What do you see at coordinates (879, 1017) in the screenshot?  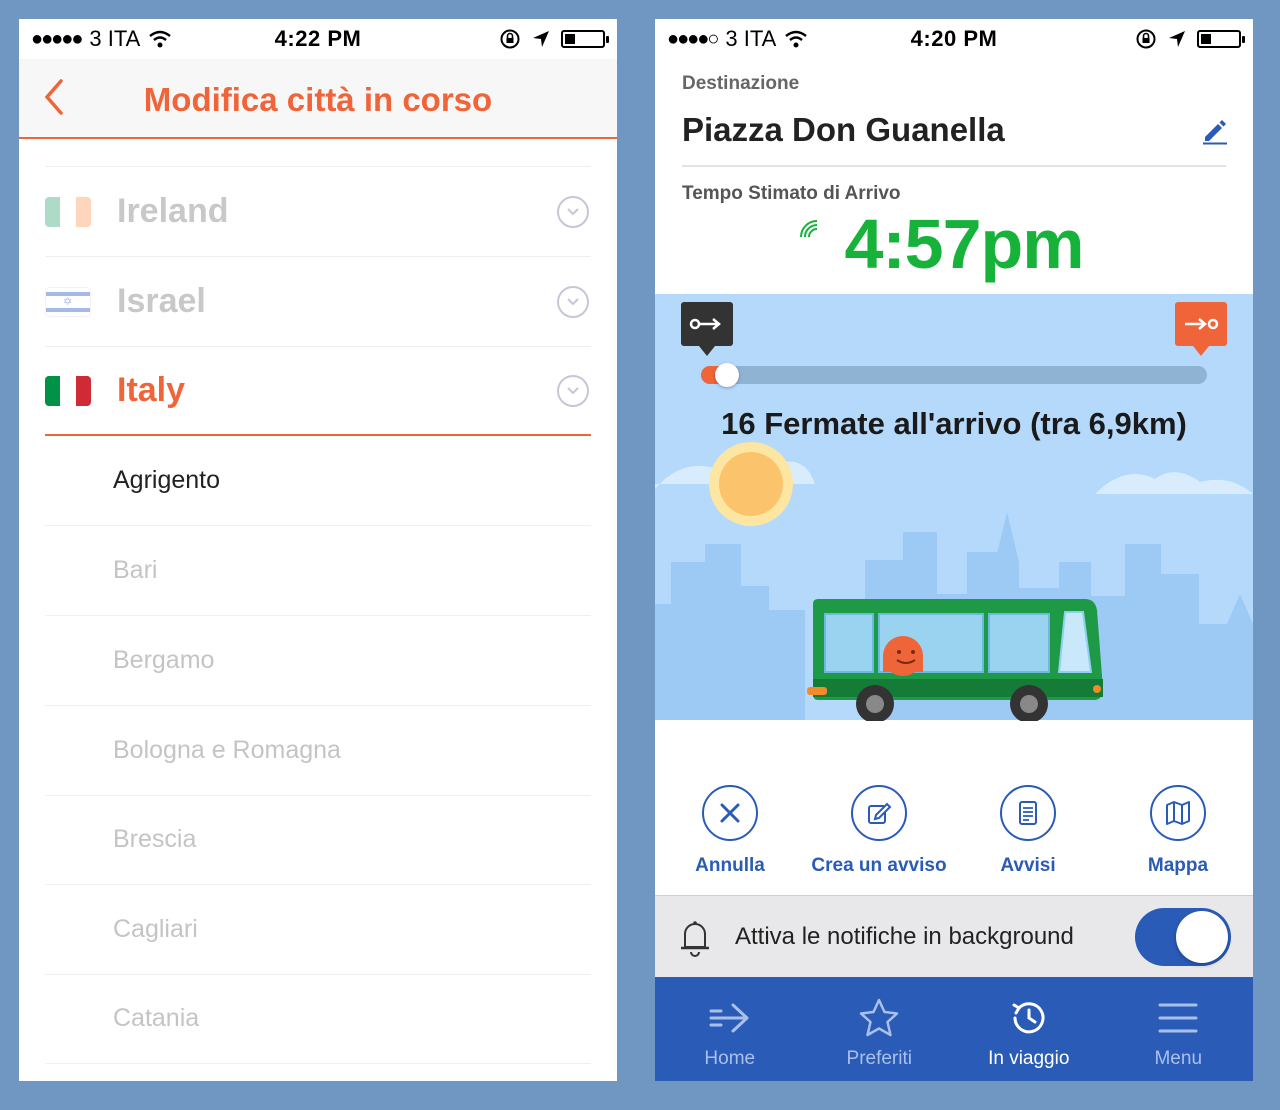 I see `star-icon` at bounding box center [879, 1017].